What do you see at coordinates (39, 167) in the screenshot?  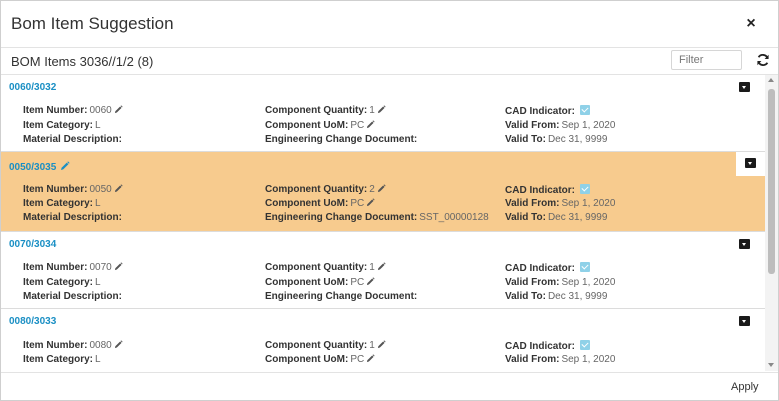 I see `item-header-link: 0050/3035` at bounding box center [39, 167].